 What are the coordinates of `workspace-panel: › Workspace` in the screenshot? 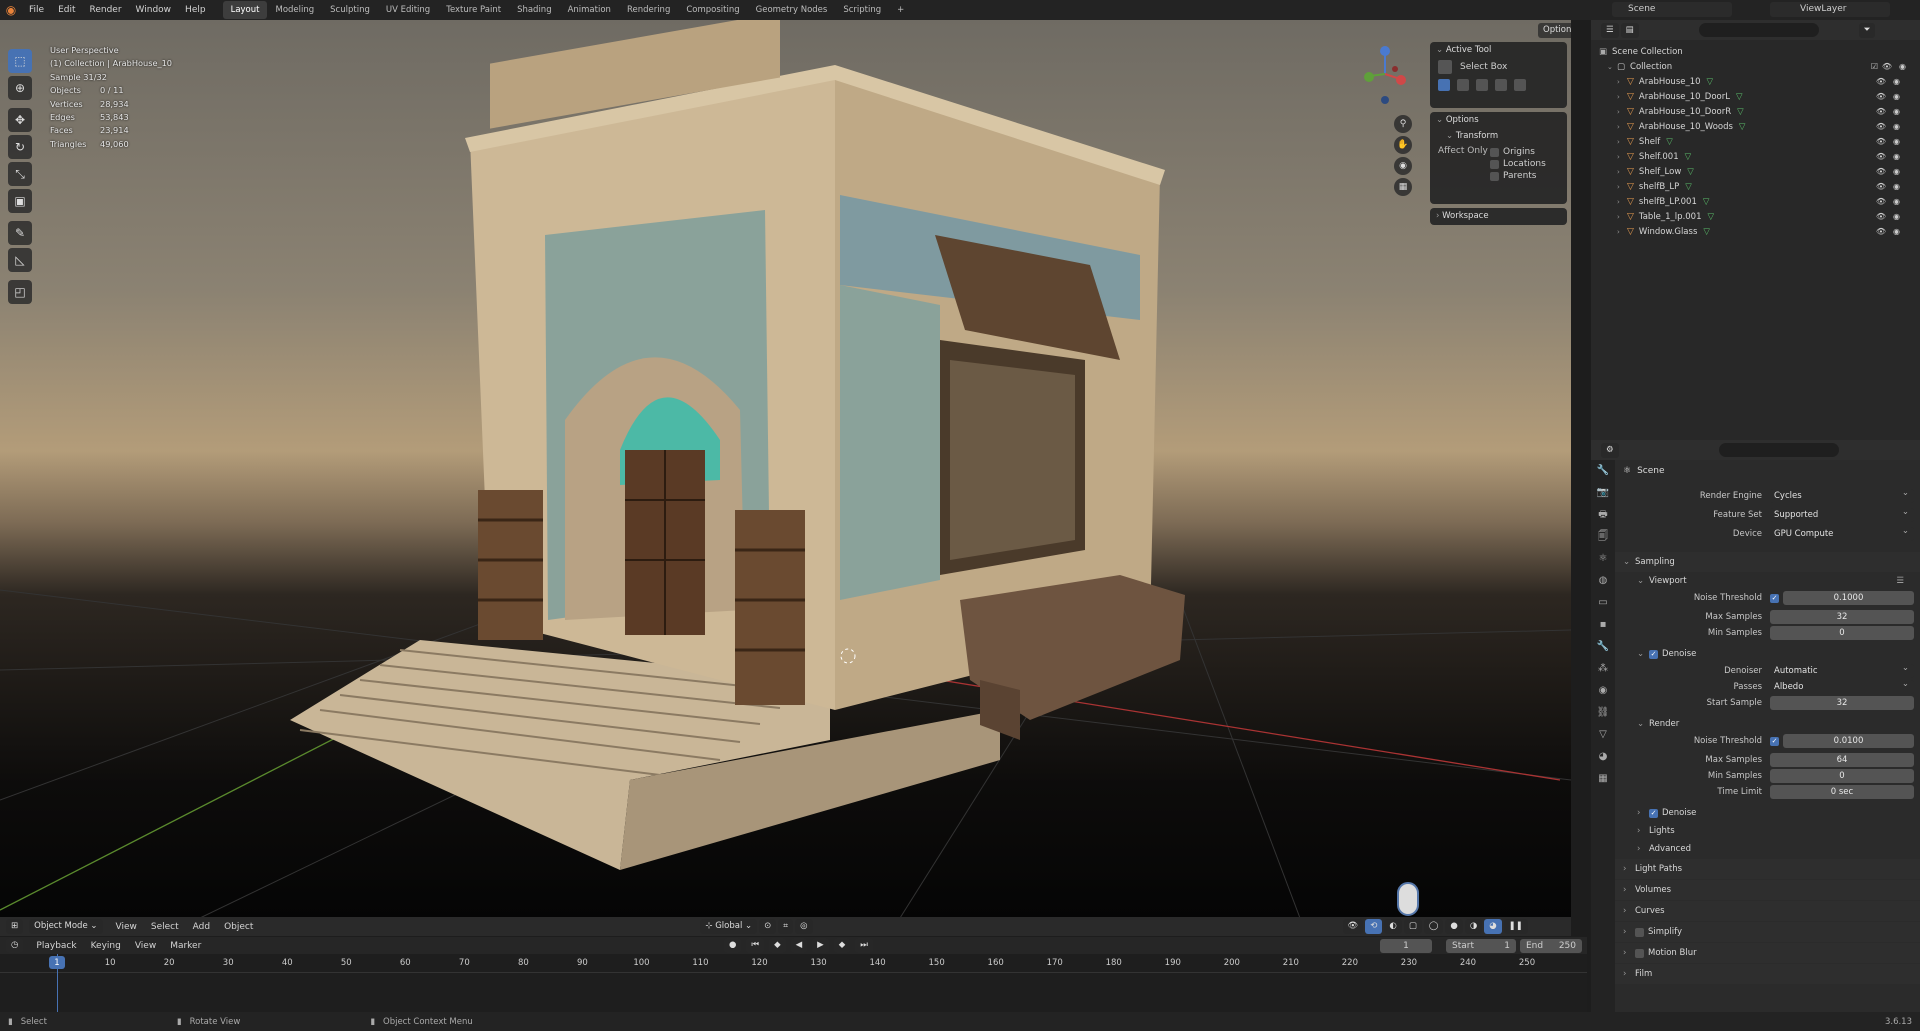 It's located at (1498, 216).